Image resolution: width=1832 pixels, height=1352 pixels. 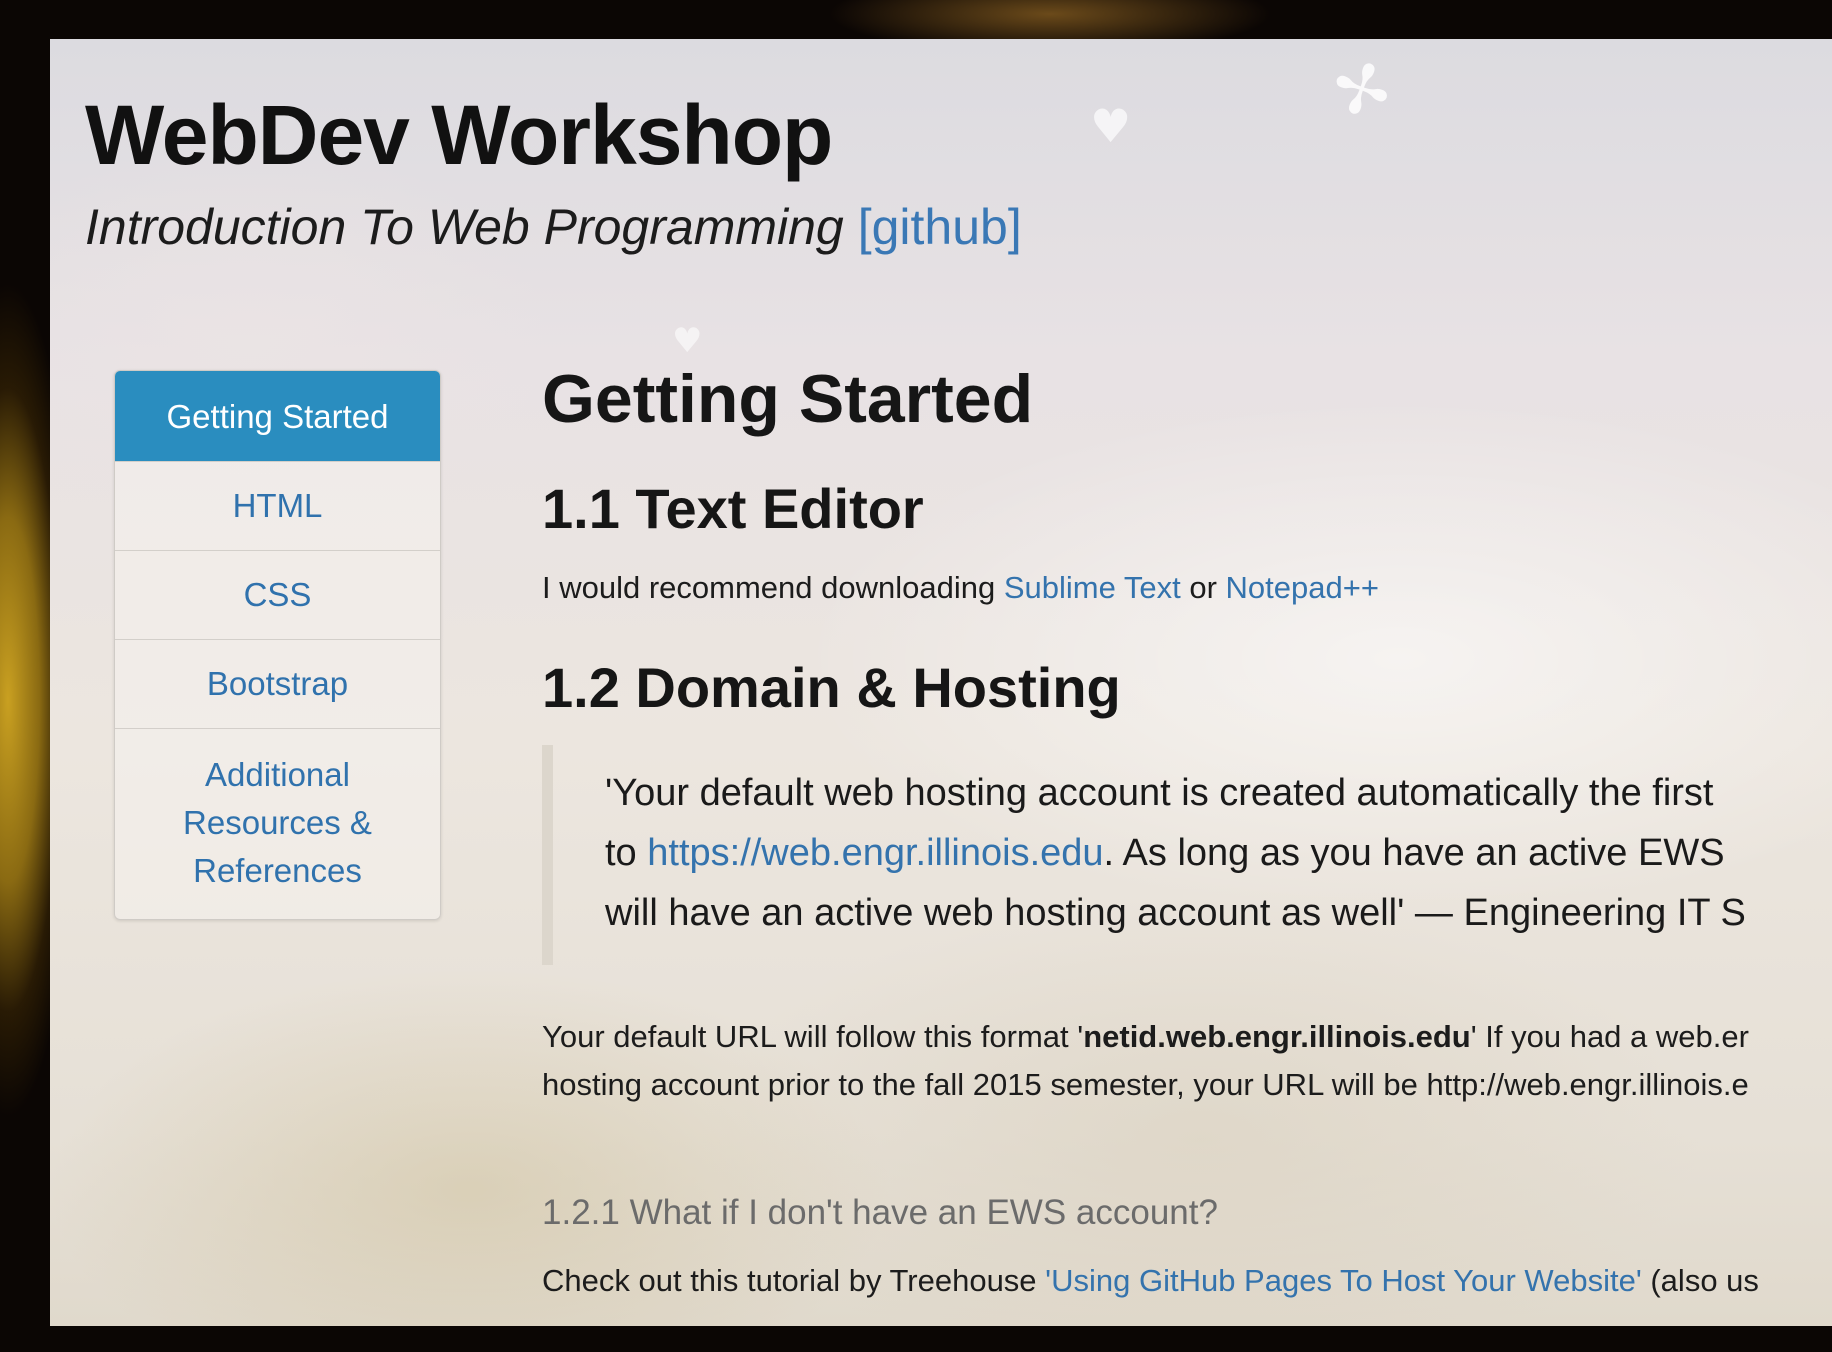 What do you see at coordinates (1203, 587) in the screenshot?
I see `paragraph-text: or` at bounding box center [1203, 587].